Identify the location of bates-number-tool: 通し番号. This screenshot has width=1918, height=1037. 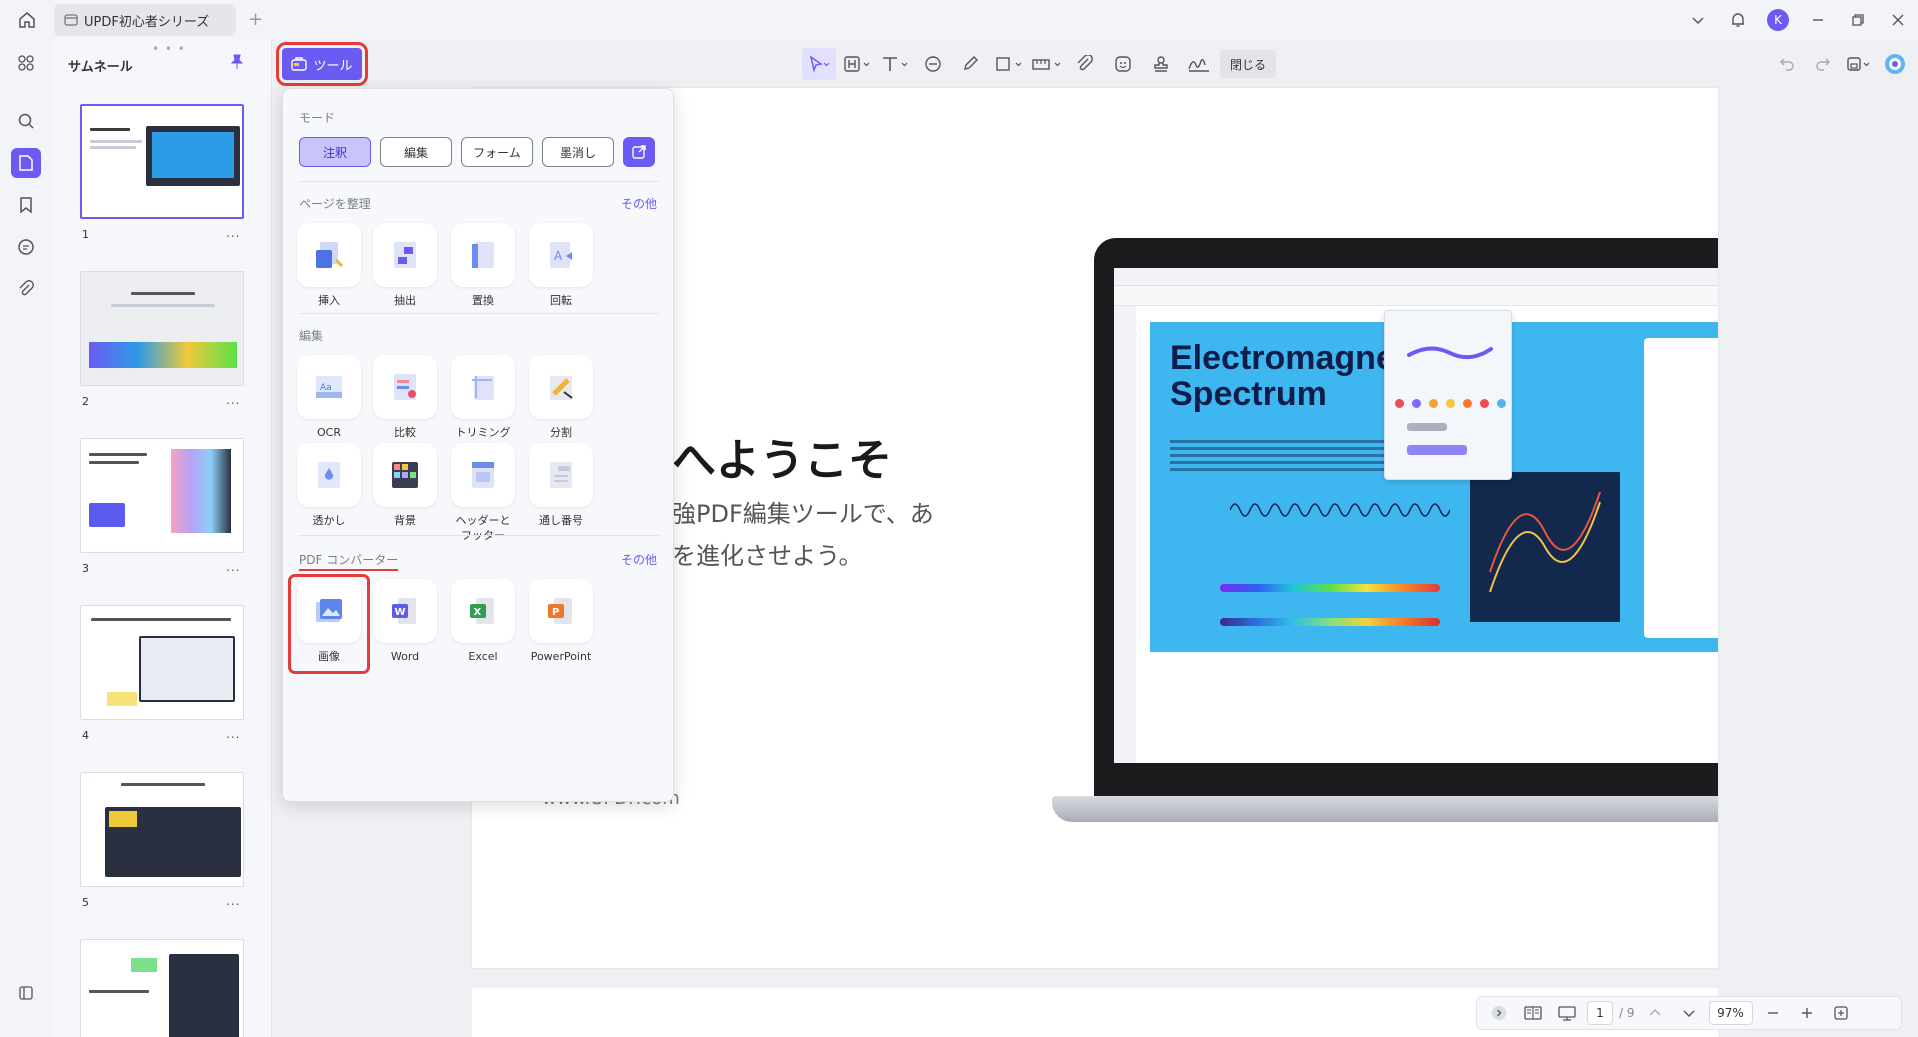
(561, 485).